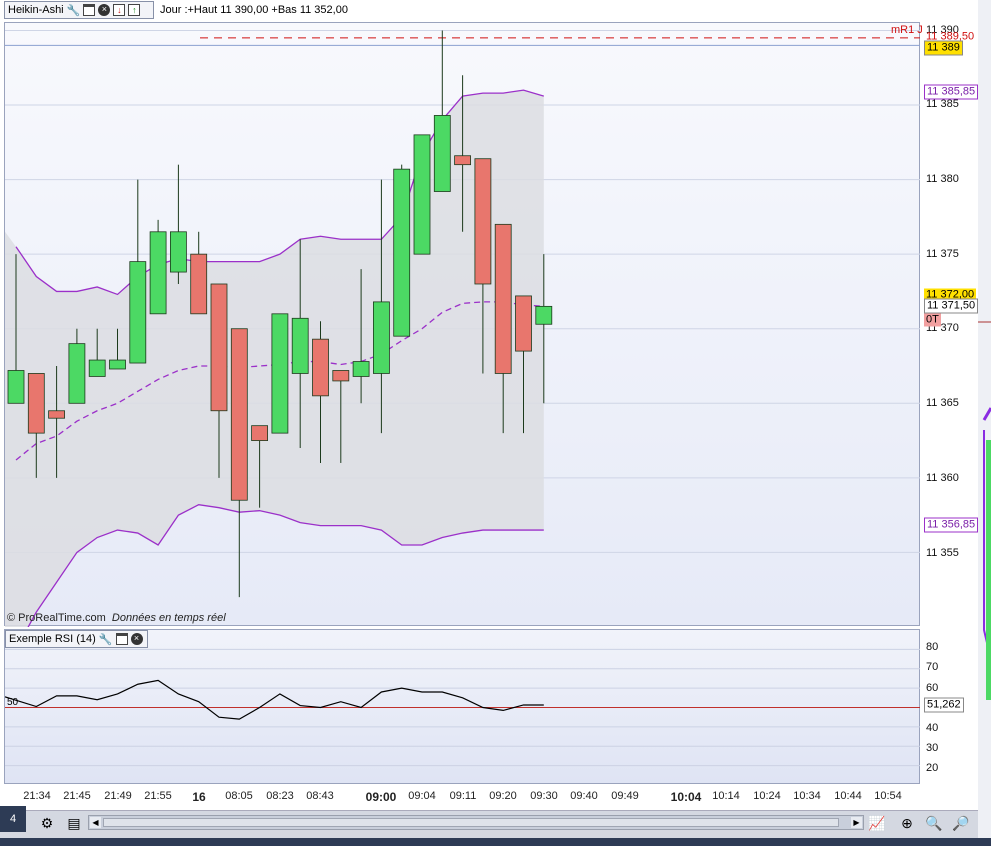  What do you see at coordinates (495, 842) in the screenshot?
I see `taskbar-edge` at bounding box center [495, 842].